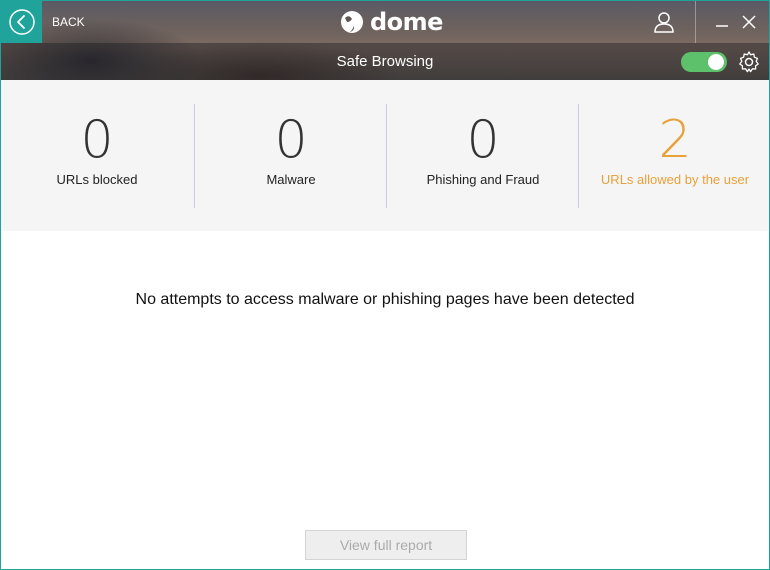 Image resolution: width=770 pixels, height=570 pixels. What do you see at coordinates (483, 179) in the screenshot?
I see `stat-label: Phishing and Fraud` at bounding box center [483, 179].